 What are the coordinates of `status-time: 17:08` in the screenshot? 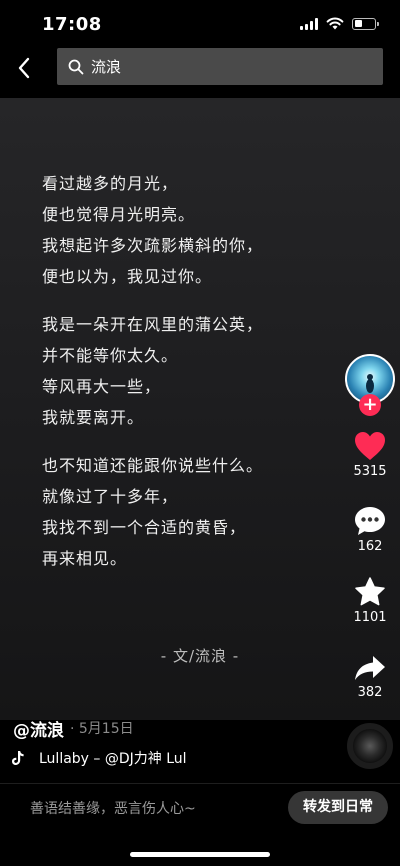 It's located at (72, 24).